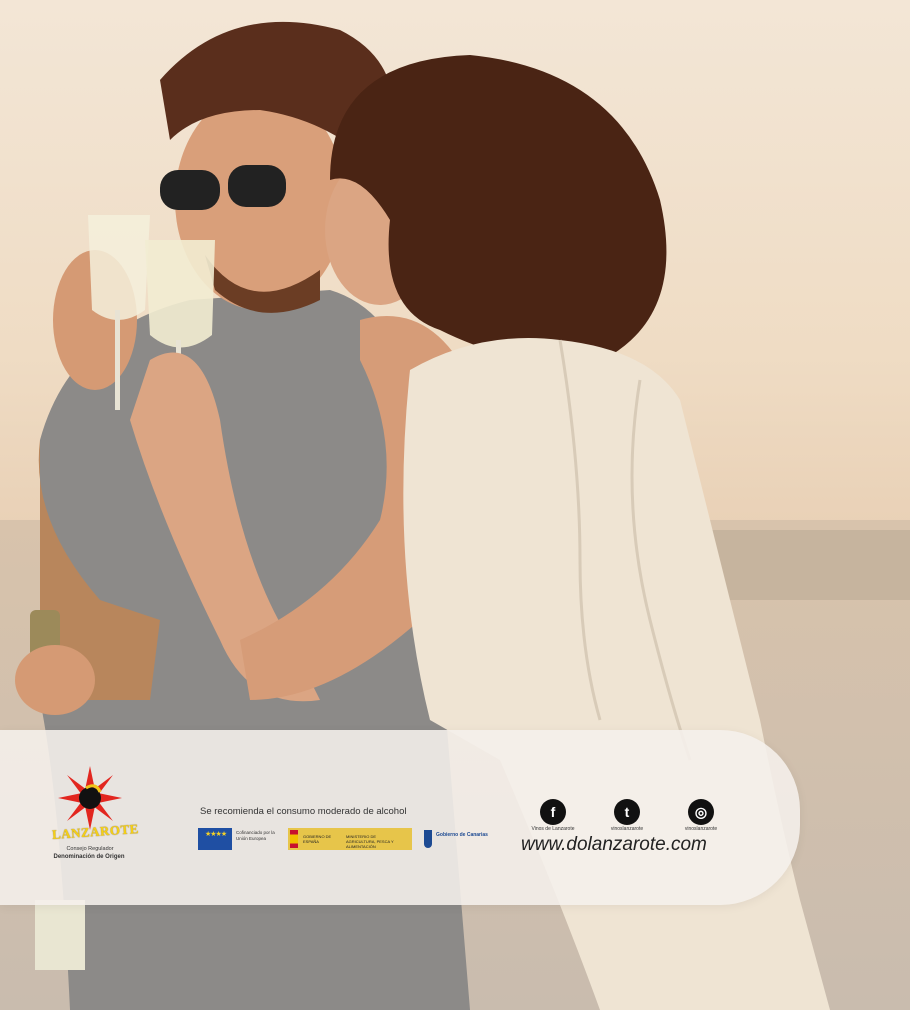 This screenshot has width=910, height=1010. What do you see at coordinates (190, 190) in the screenshot?
I see `sunglasses-left` at bounding box center [190, 190].